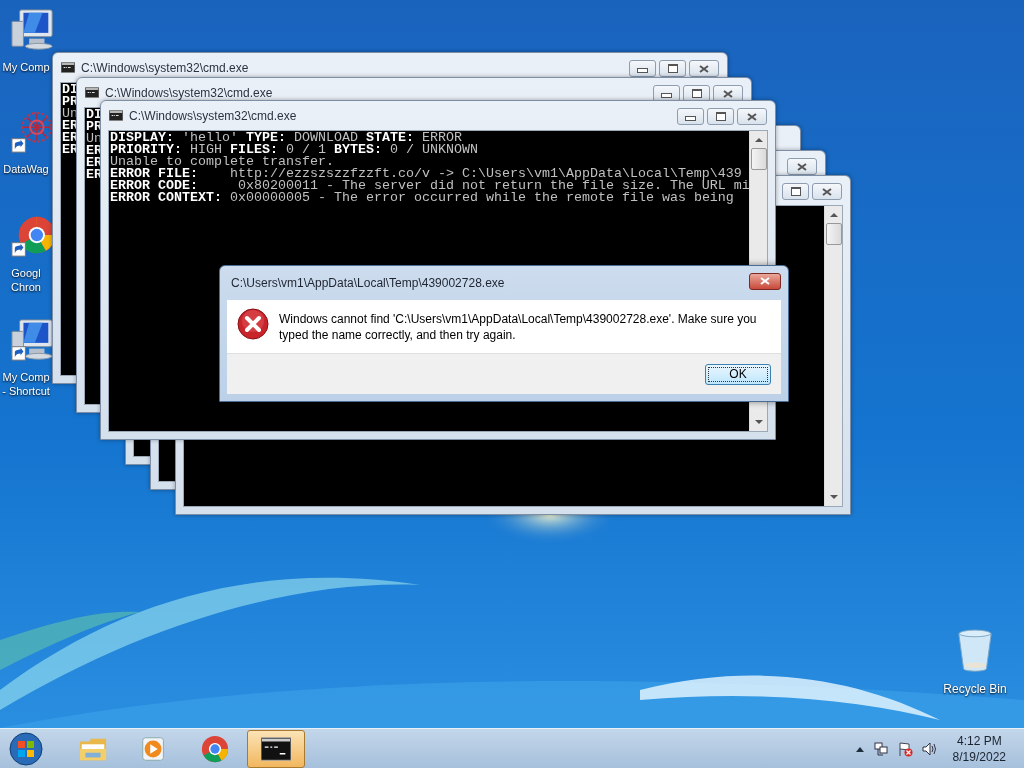 The image size is (1024, 768). I want to click on console-line: DISPLAY: 'hello' TYPE: DOWNLOAD STATE: ERROR, so click(286, 138).